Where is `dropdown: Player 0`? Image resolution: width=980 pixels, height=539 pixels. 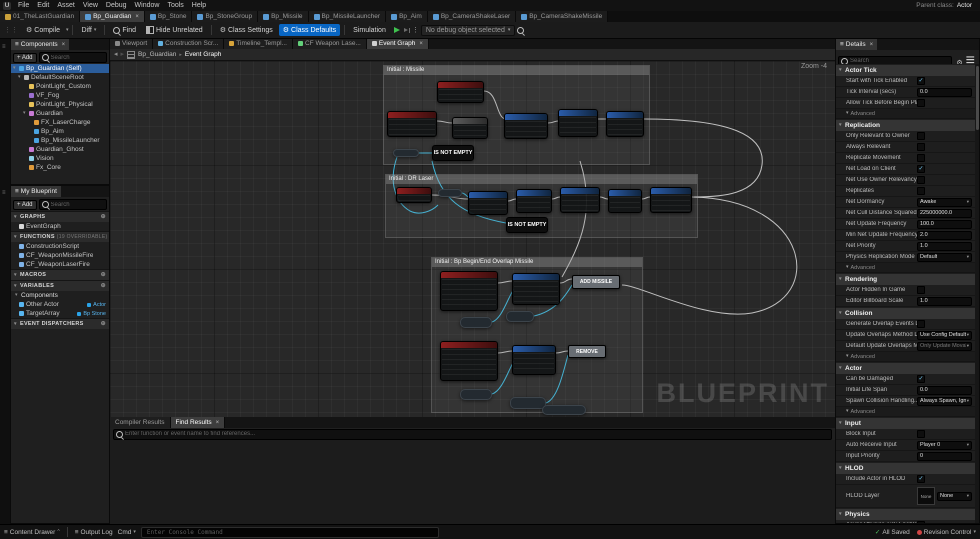
dropdown: Player 0 is located at coordinates (944, 445).